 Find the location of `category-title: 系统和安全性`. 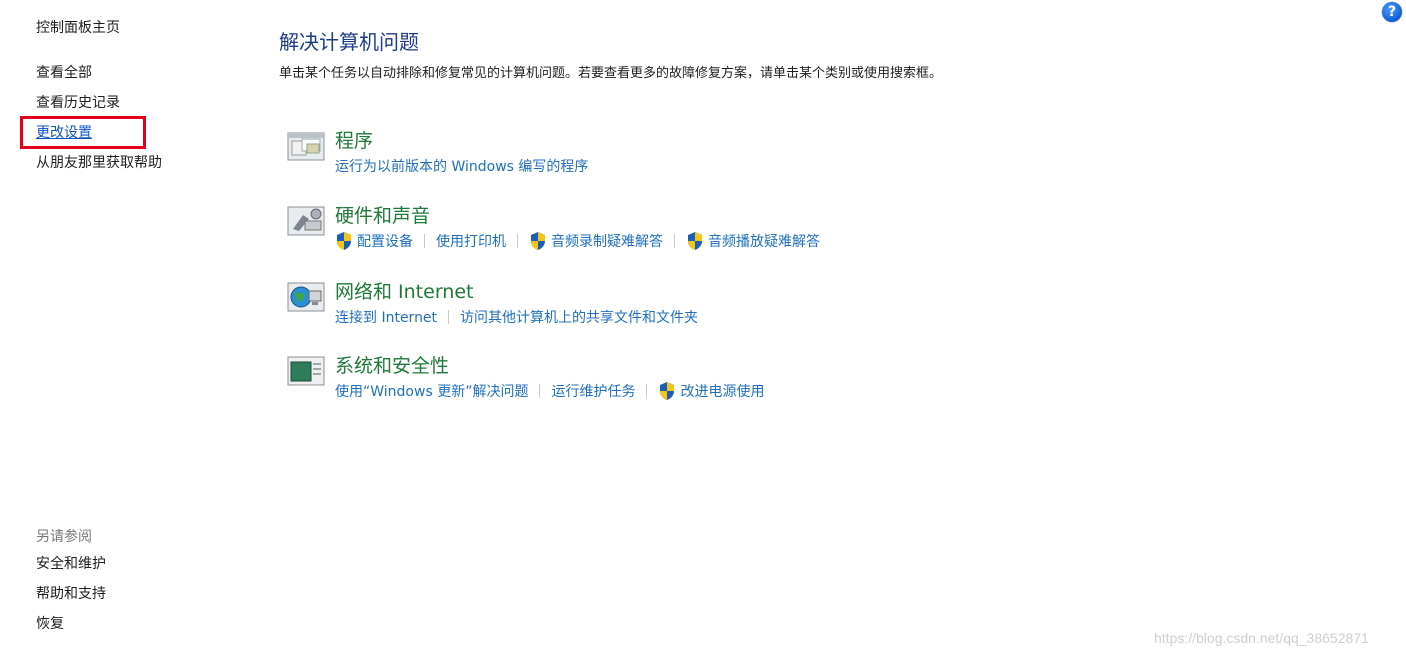

category-title: 系统和安全性 is located at coordinates (392, 364).